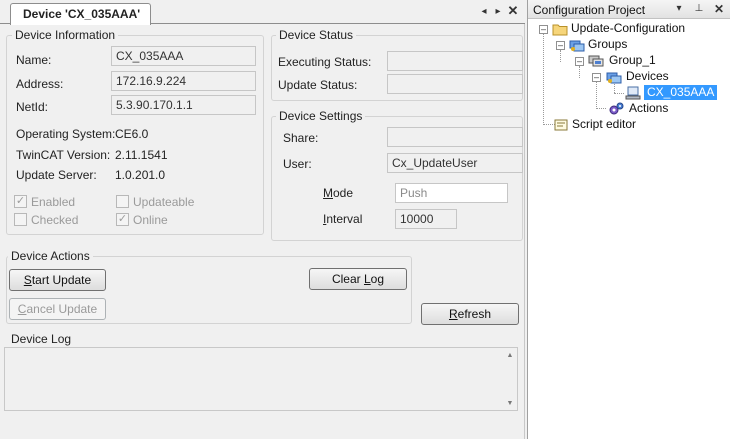  Describe the element at coordinates (325, 62) in the screenshot. I see `executing-status-label: Executing Status:` at that location.